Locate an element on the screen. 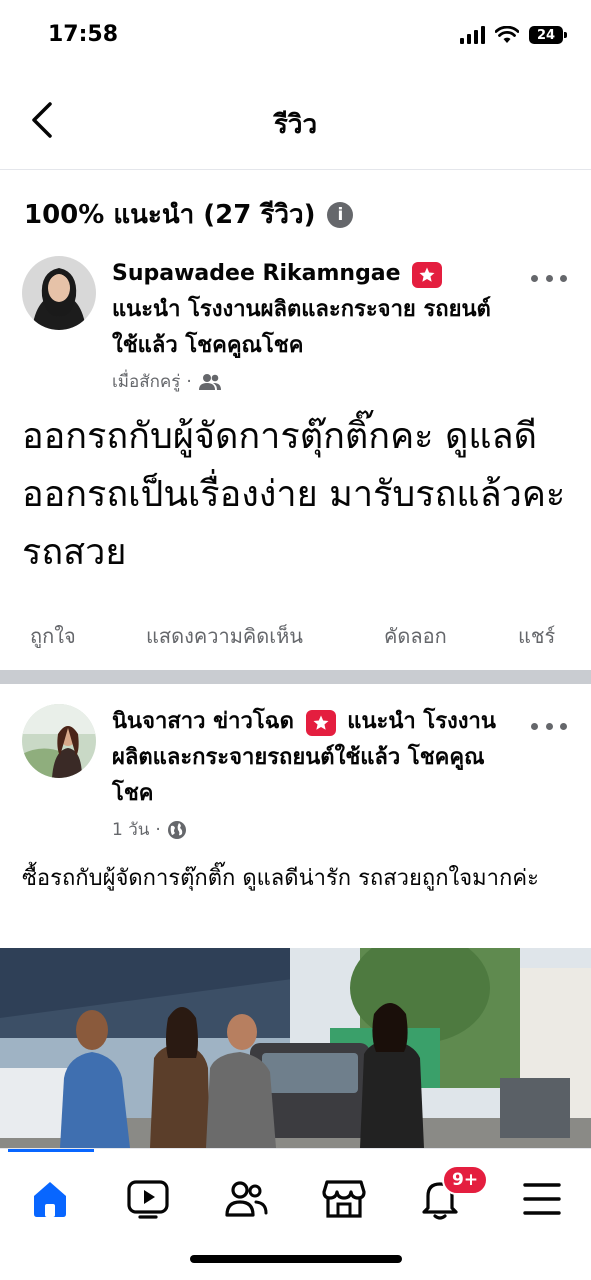  status-icons: 24 is located at coordinates (513, 35).